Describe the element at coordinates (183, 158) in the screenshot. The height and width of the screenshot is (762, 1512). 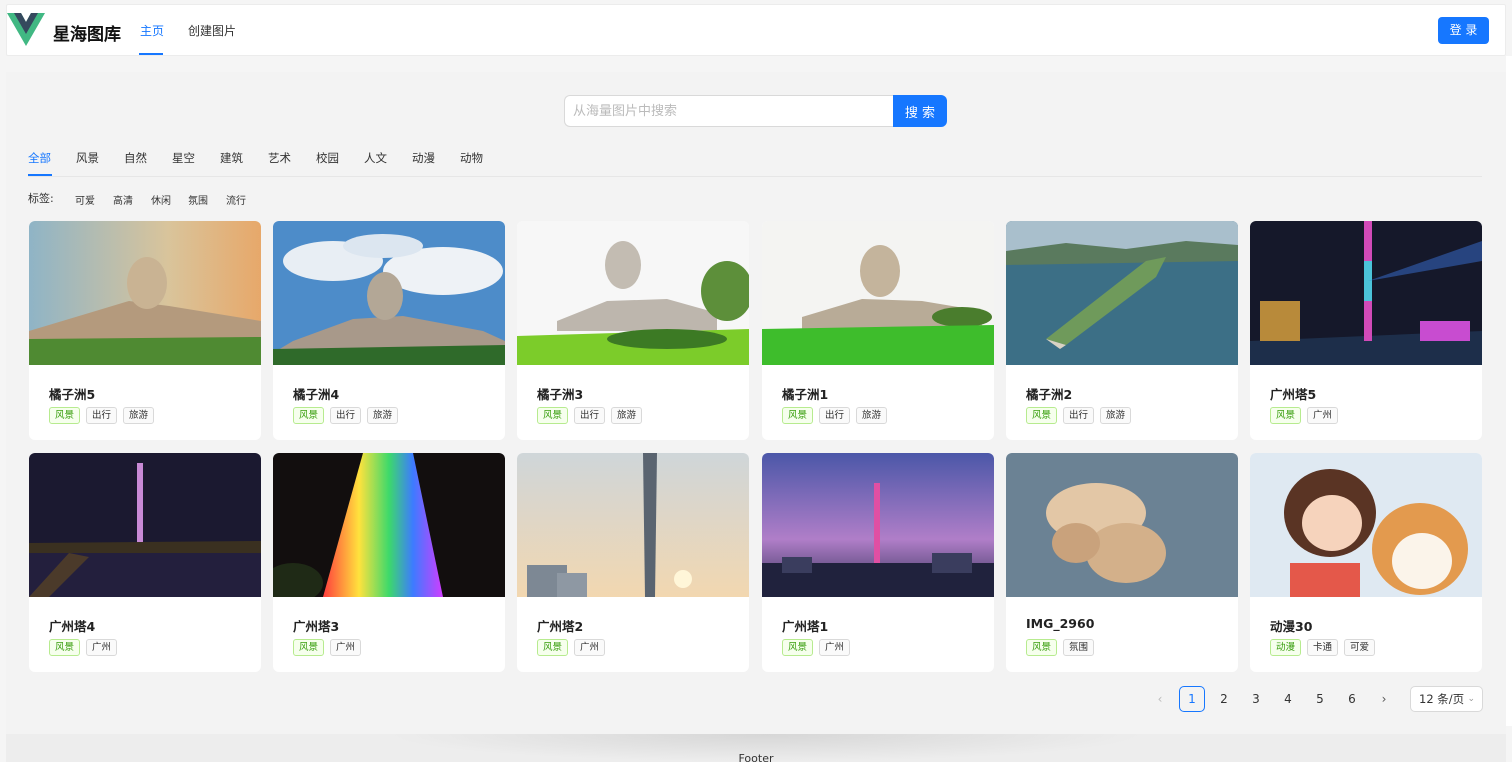
I see `category-tab: 星空` at that location.